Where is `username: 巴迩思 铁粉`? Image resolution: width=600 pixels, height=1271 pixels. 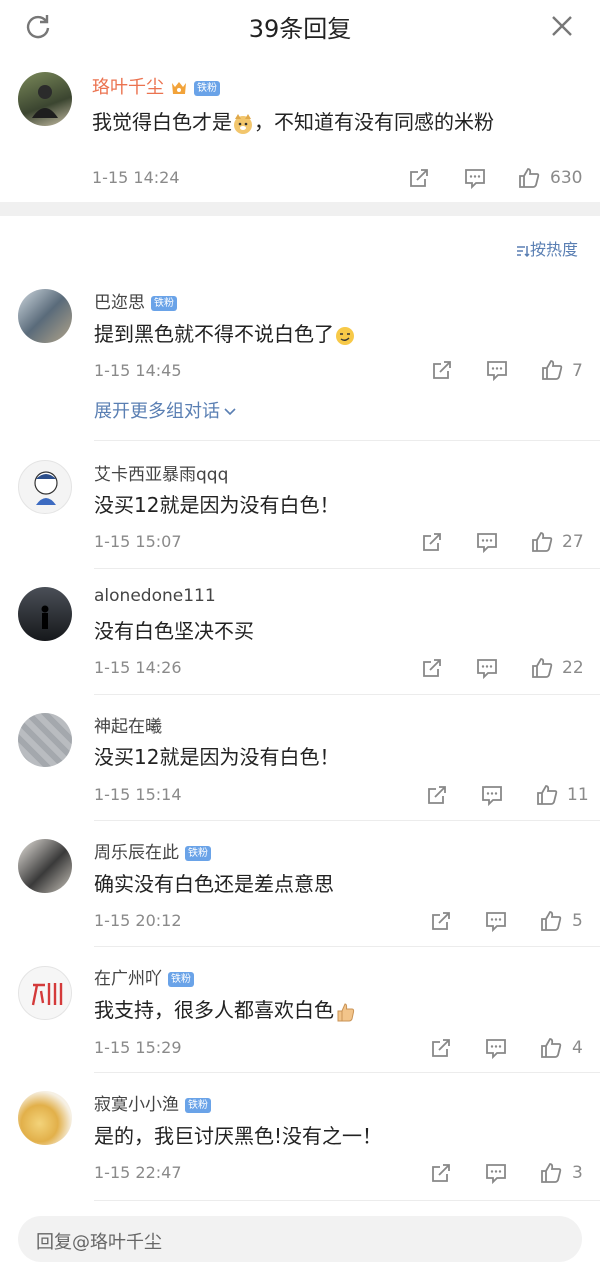
username: 巴迩思 铁粉 is located at coordinates (135, 300).